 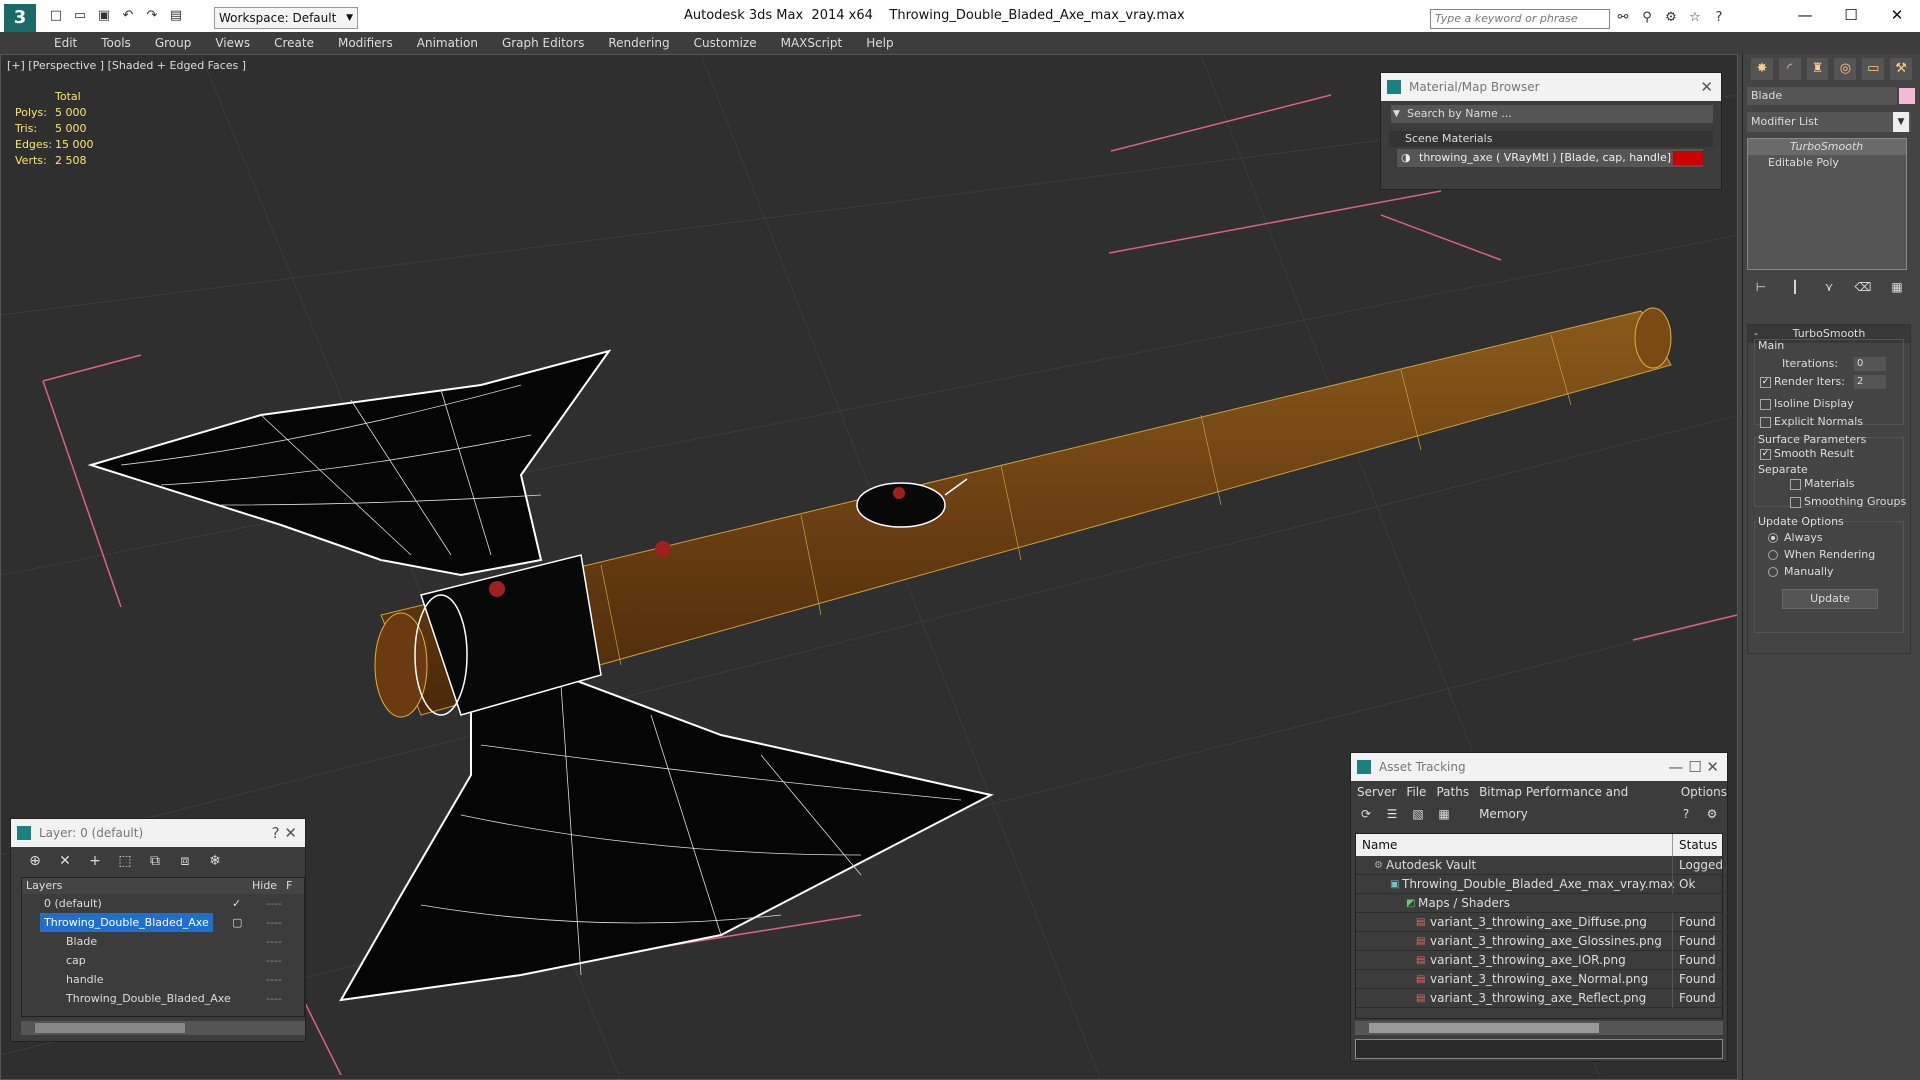 What do you see at coordinates (294, 43) in the screenshot?
I see `menu-create: Create` at bounding box center [294, 43].